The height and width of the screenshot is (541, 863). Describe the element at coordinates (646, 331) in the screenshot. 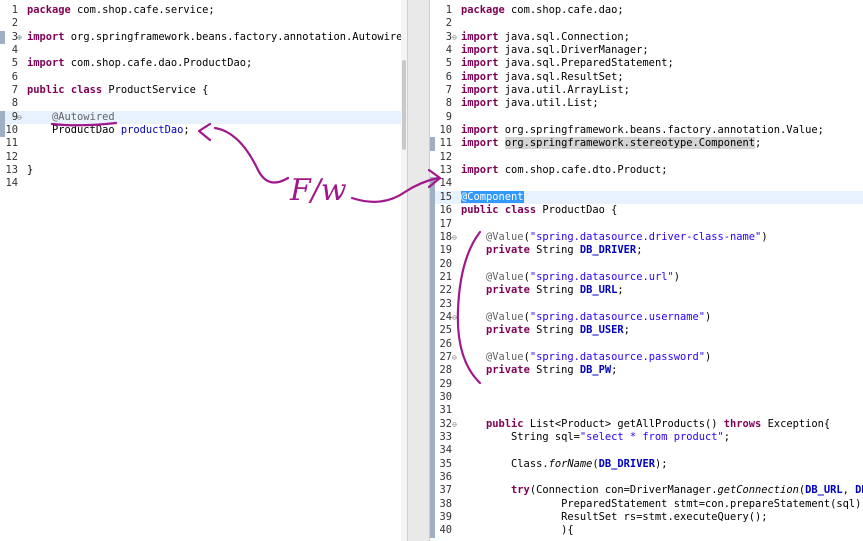

I see `code-line: 25 private String DB_USER;` at that location.